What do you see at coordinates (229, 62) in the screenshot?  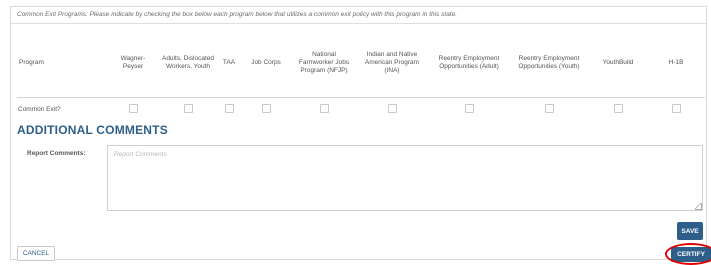 I see `column-header-taa: TAA` at bounding box center [229, 62].